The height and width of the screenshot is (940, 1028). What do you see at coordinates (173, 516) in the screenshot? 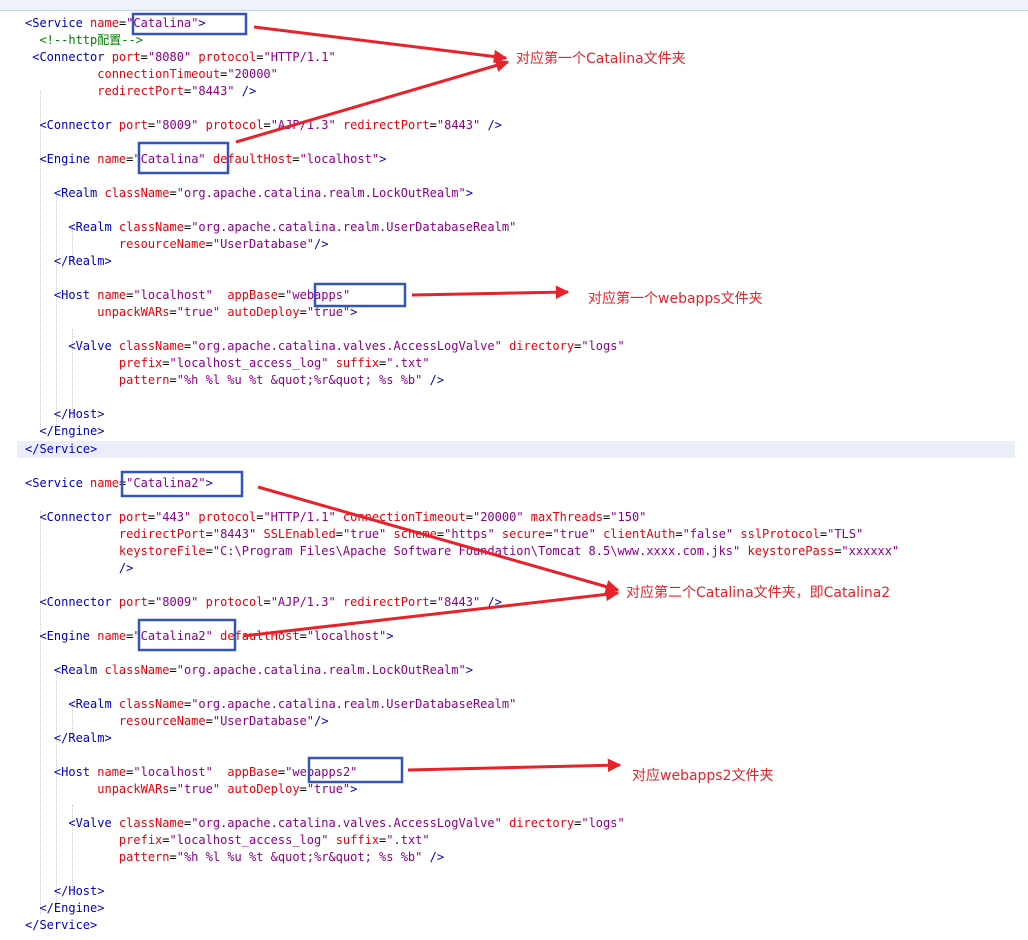
I see `code-token: "443"` at bounding box center [173, 516].